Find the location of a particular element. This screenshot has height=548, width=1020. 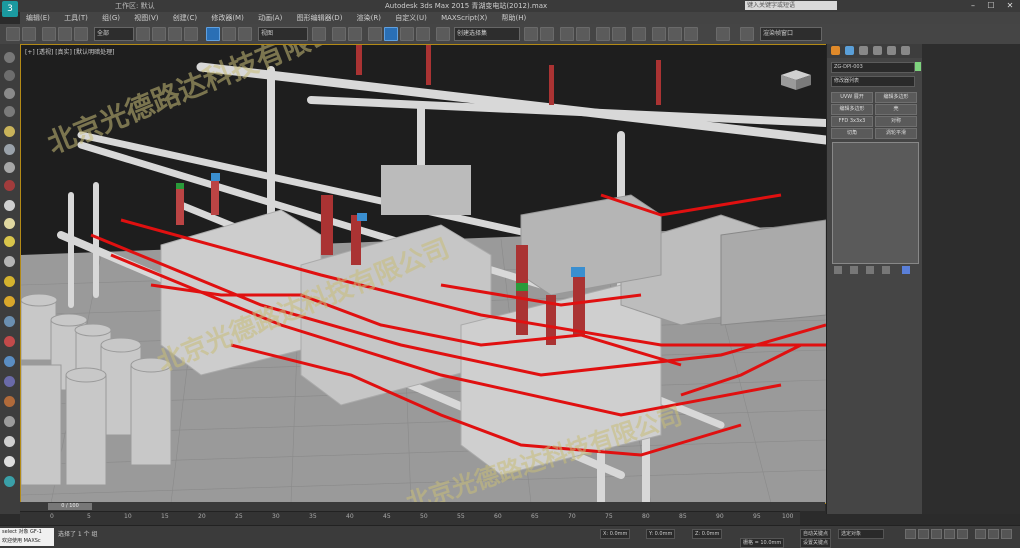

remove-modifier-icon is located at coordinates (886, 270).